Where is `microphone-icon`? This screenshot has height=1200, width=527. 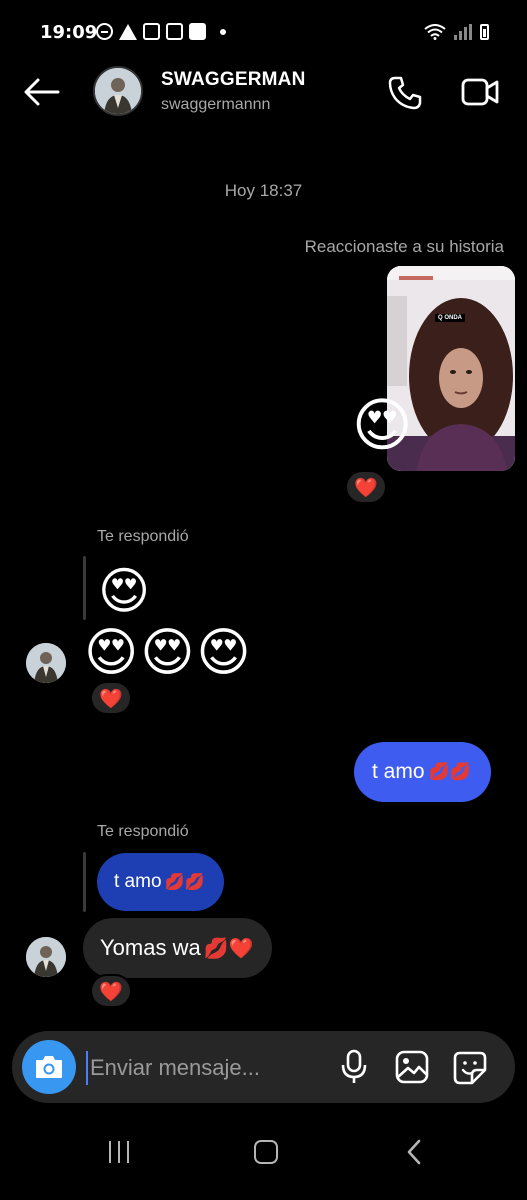 microphone-icon is located at coordinates (354, 1067).